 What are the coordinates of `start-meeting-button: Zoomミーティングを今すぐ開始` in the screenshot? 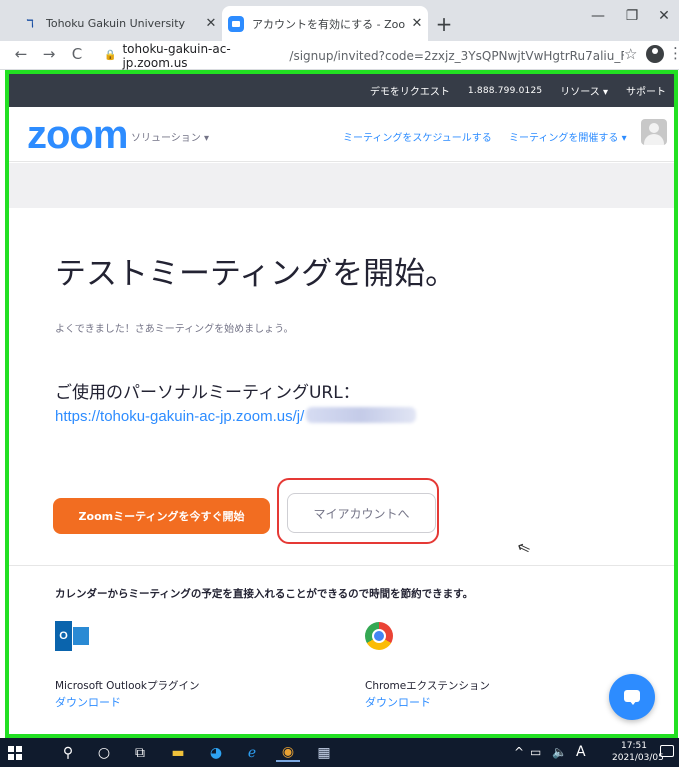 It's located at (161, 516).